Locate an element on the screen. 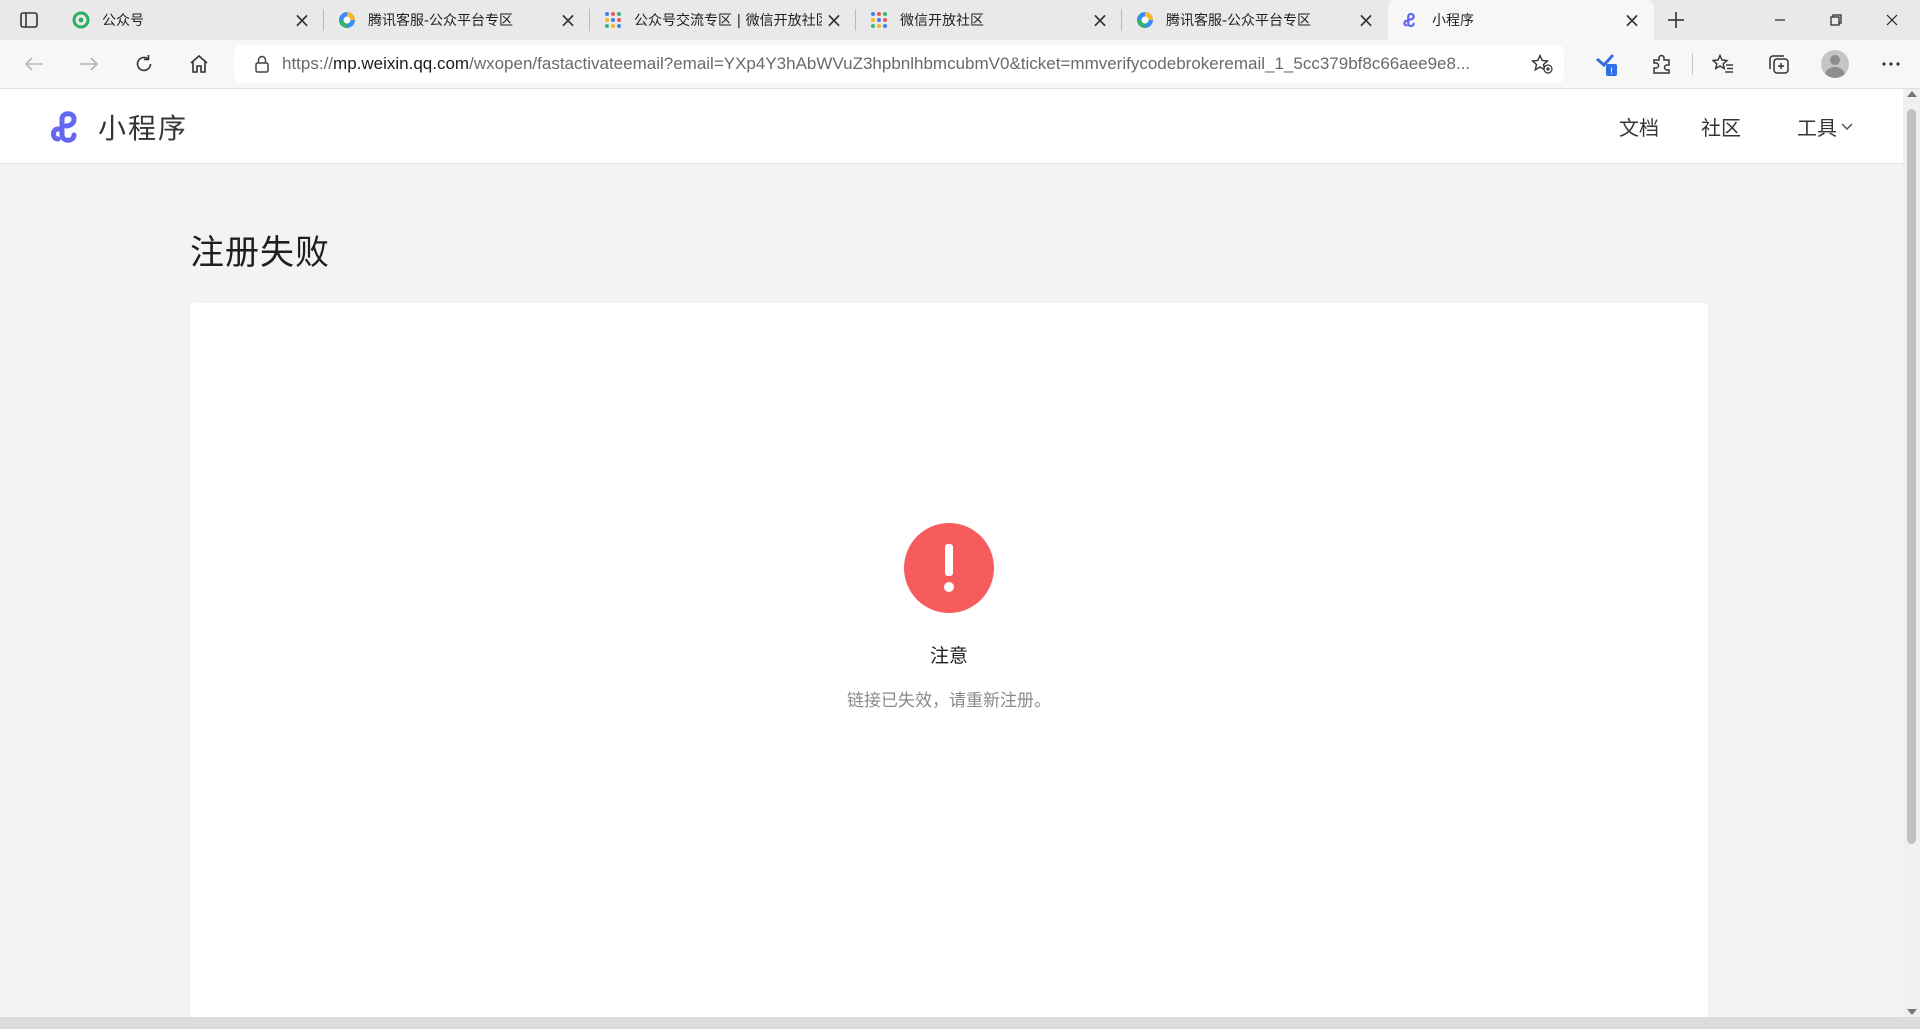  restore-icon is located at coordinates (1836, 20).